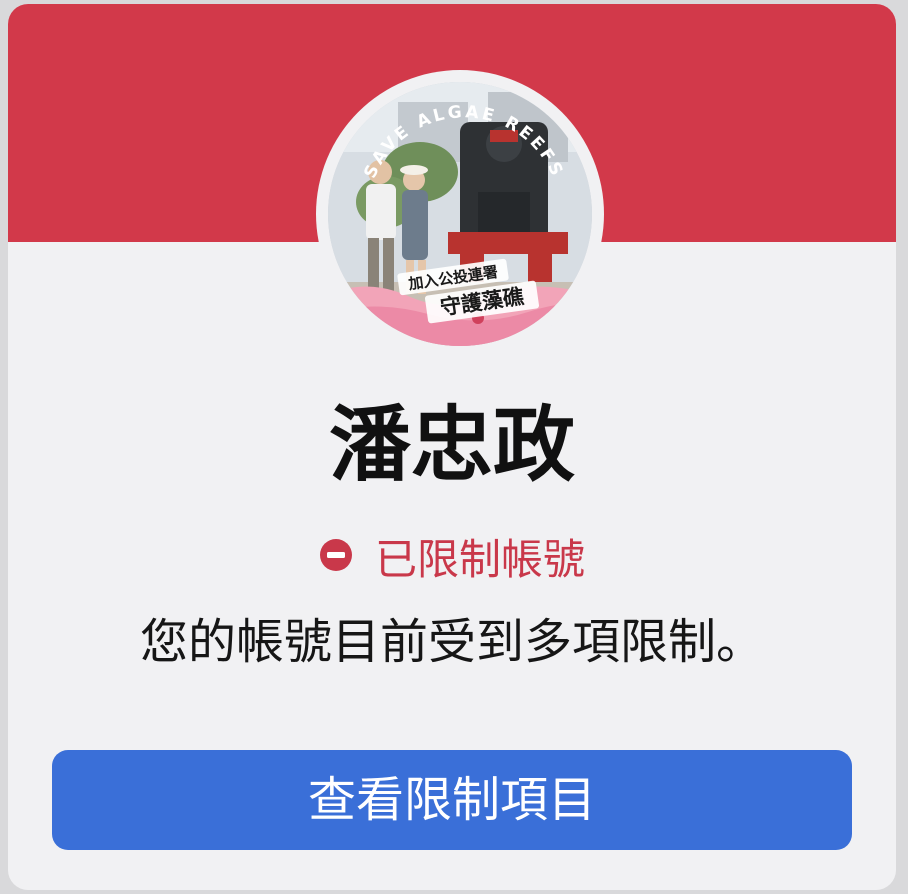 This screenshot has width=908, height=894. I want to click on profile-photo: 加入公投連署 守護藻礁 SAVE ALGAE REEFS, so click(460, 214).